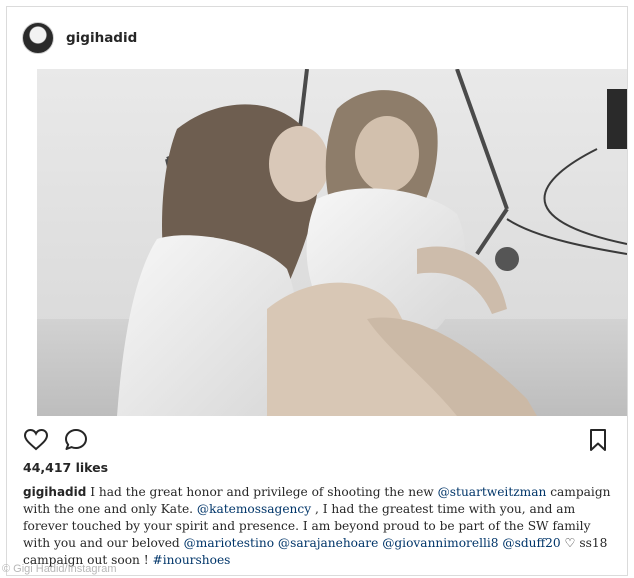 Image resolution: width=634 pixels, height=578 pixels. Describe the element at coordinates (59, 569) in the screenshot. I see `watermark: © Gigi Hadid/Instagram` at that location.